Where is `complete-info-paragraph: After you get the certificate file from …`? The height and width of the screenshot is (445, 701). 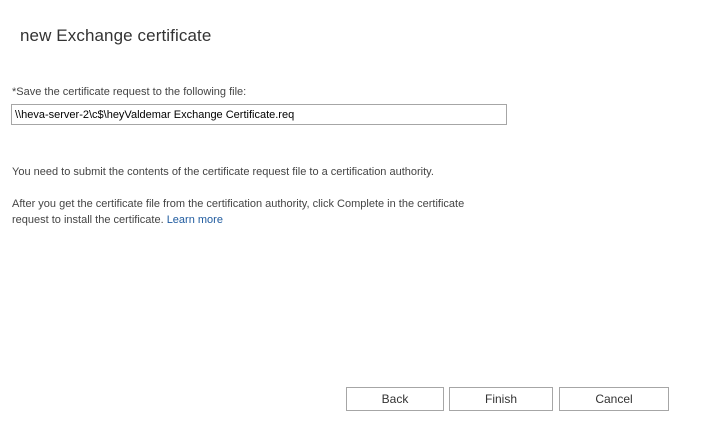 complete-info-paragraph: After you get the certificate file from … is located at coordinates (242, 212).